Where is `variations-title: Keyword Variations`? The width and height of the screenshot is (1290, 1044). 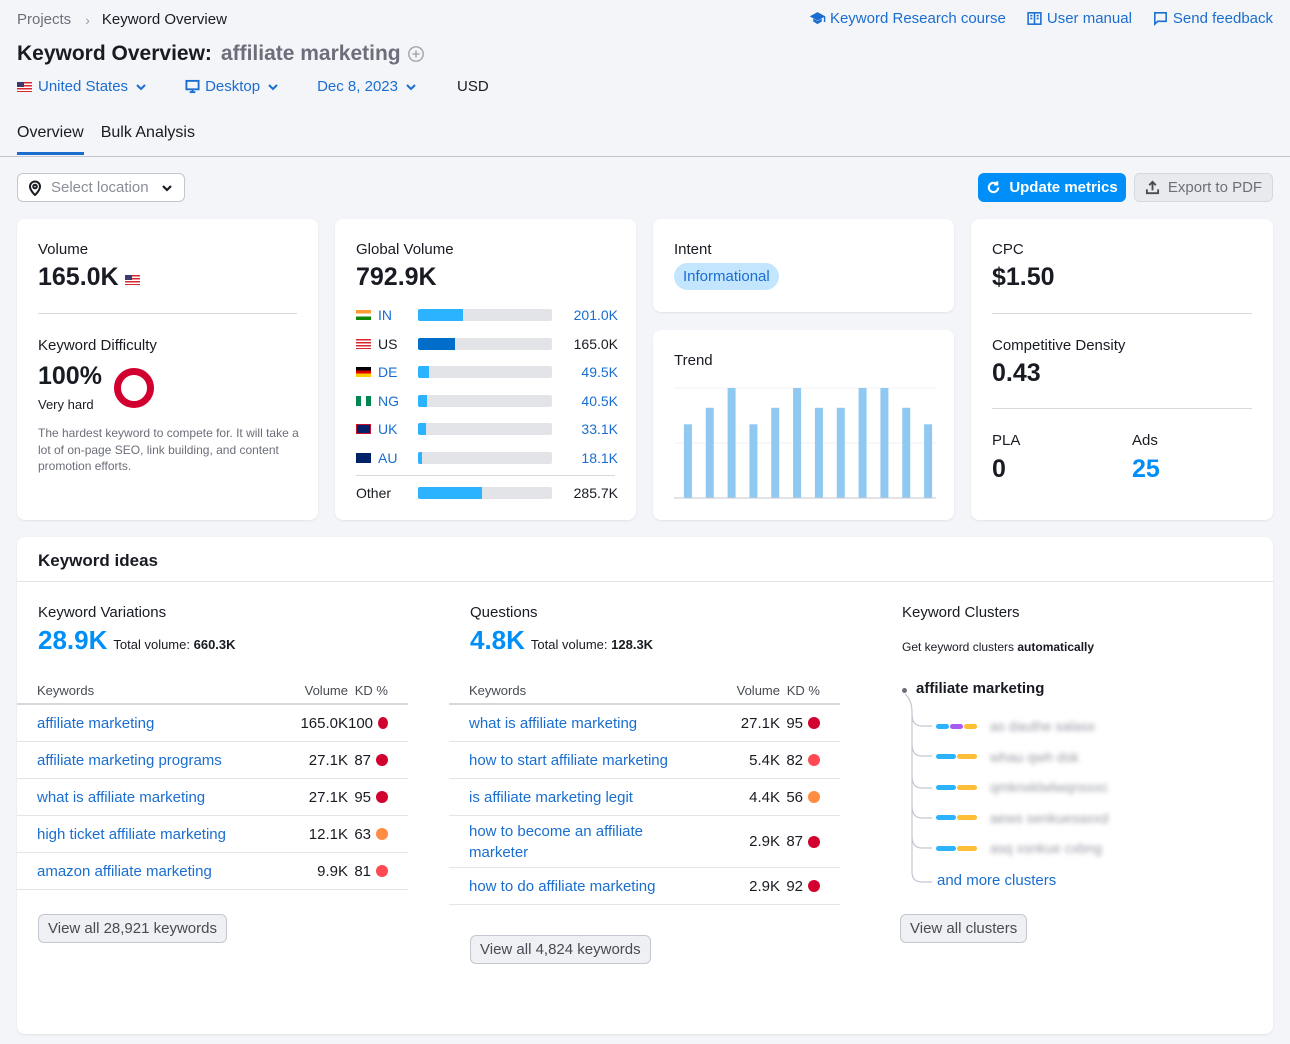 variations-title: Keyword Variations is located at coordinates (102, 612).